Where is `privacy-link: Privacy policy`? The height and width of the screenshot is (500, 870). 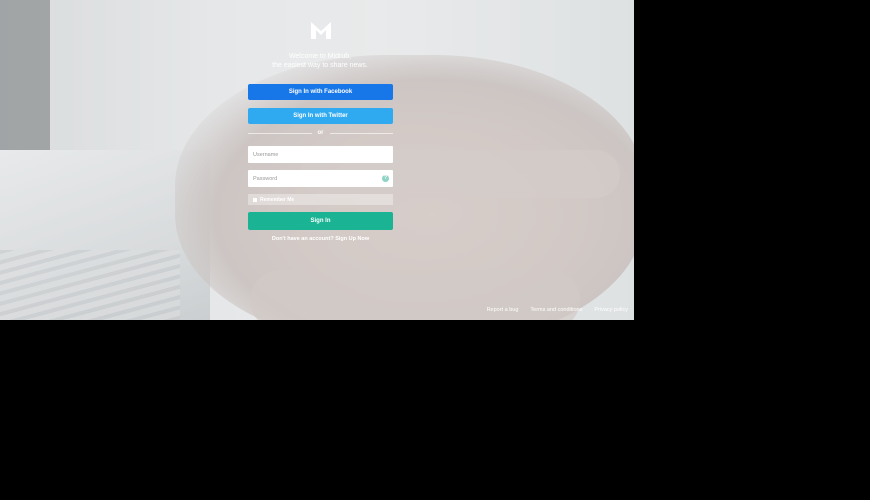 privacy-link: Privacy policy is located at coordinates (611, 310).